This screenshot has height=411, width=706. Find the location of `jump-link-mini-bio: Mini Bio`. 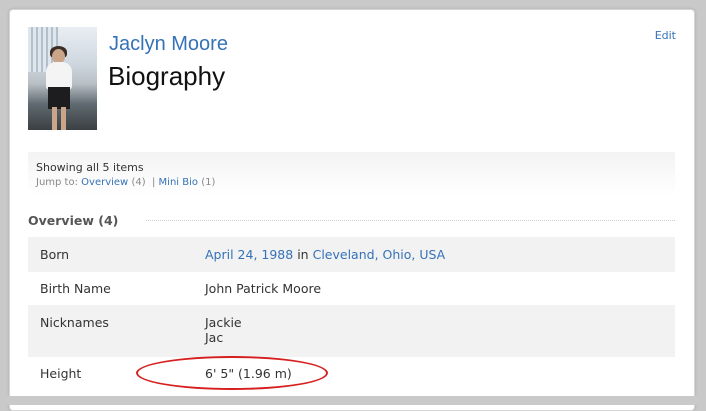

jump-link-mini-bio: Mini Bio is located at coordinates (178, 182).